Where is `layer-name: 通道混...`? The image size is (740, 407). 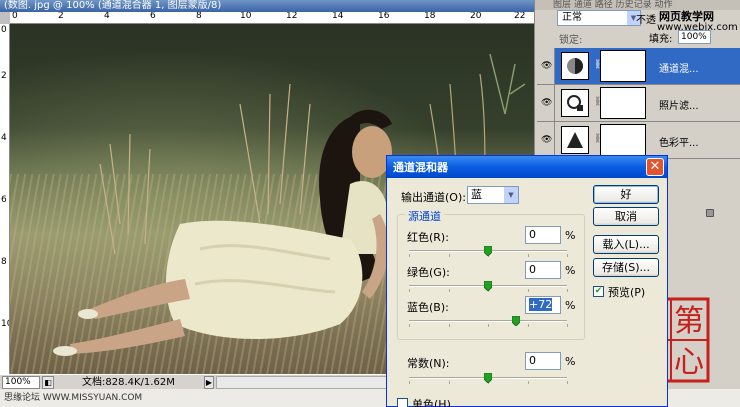 layer-name: 通道混... is located at coordinates (679, 69).